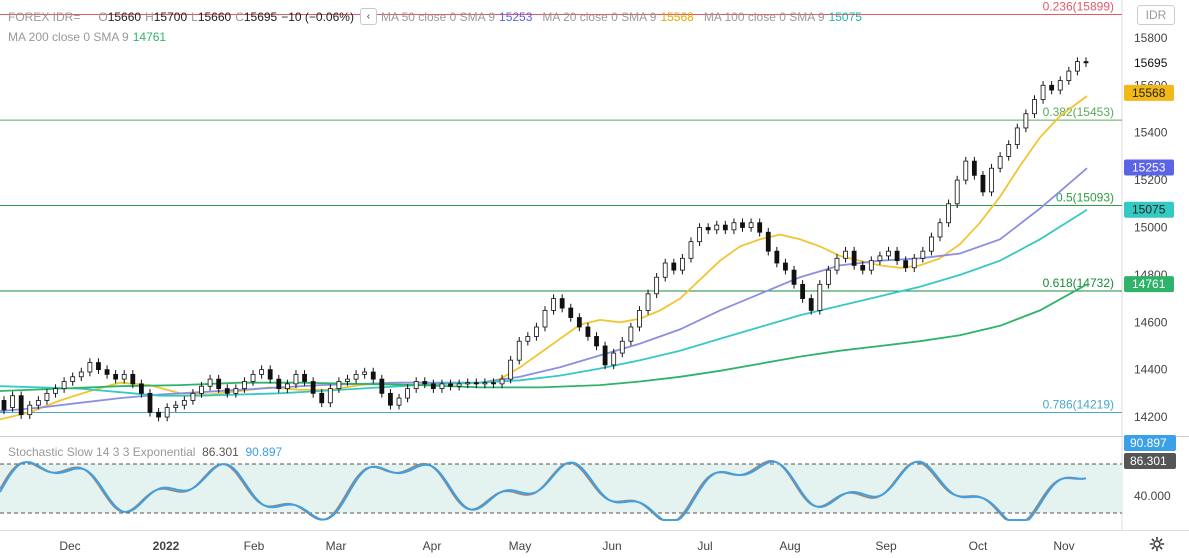 This screenshot has width=1189, height=558. I want to click on high-value: 15700, so click(170, 16).